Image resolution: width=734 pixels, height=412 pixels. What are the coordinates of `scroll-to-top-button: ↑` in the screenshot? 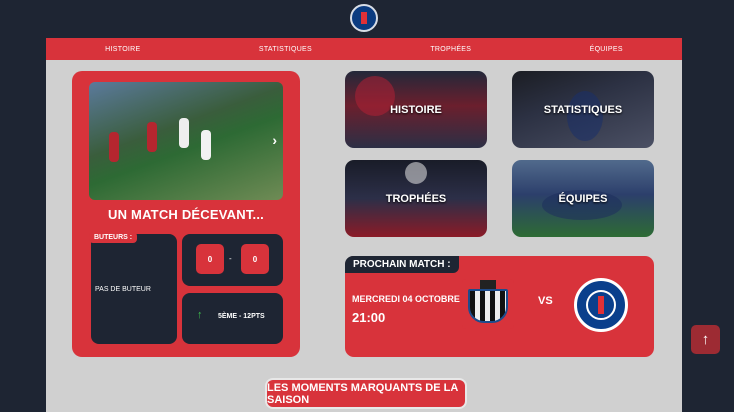 It's located at (705, 339).